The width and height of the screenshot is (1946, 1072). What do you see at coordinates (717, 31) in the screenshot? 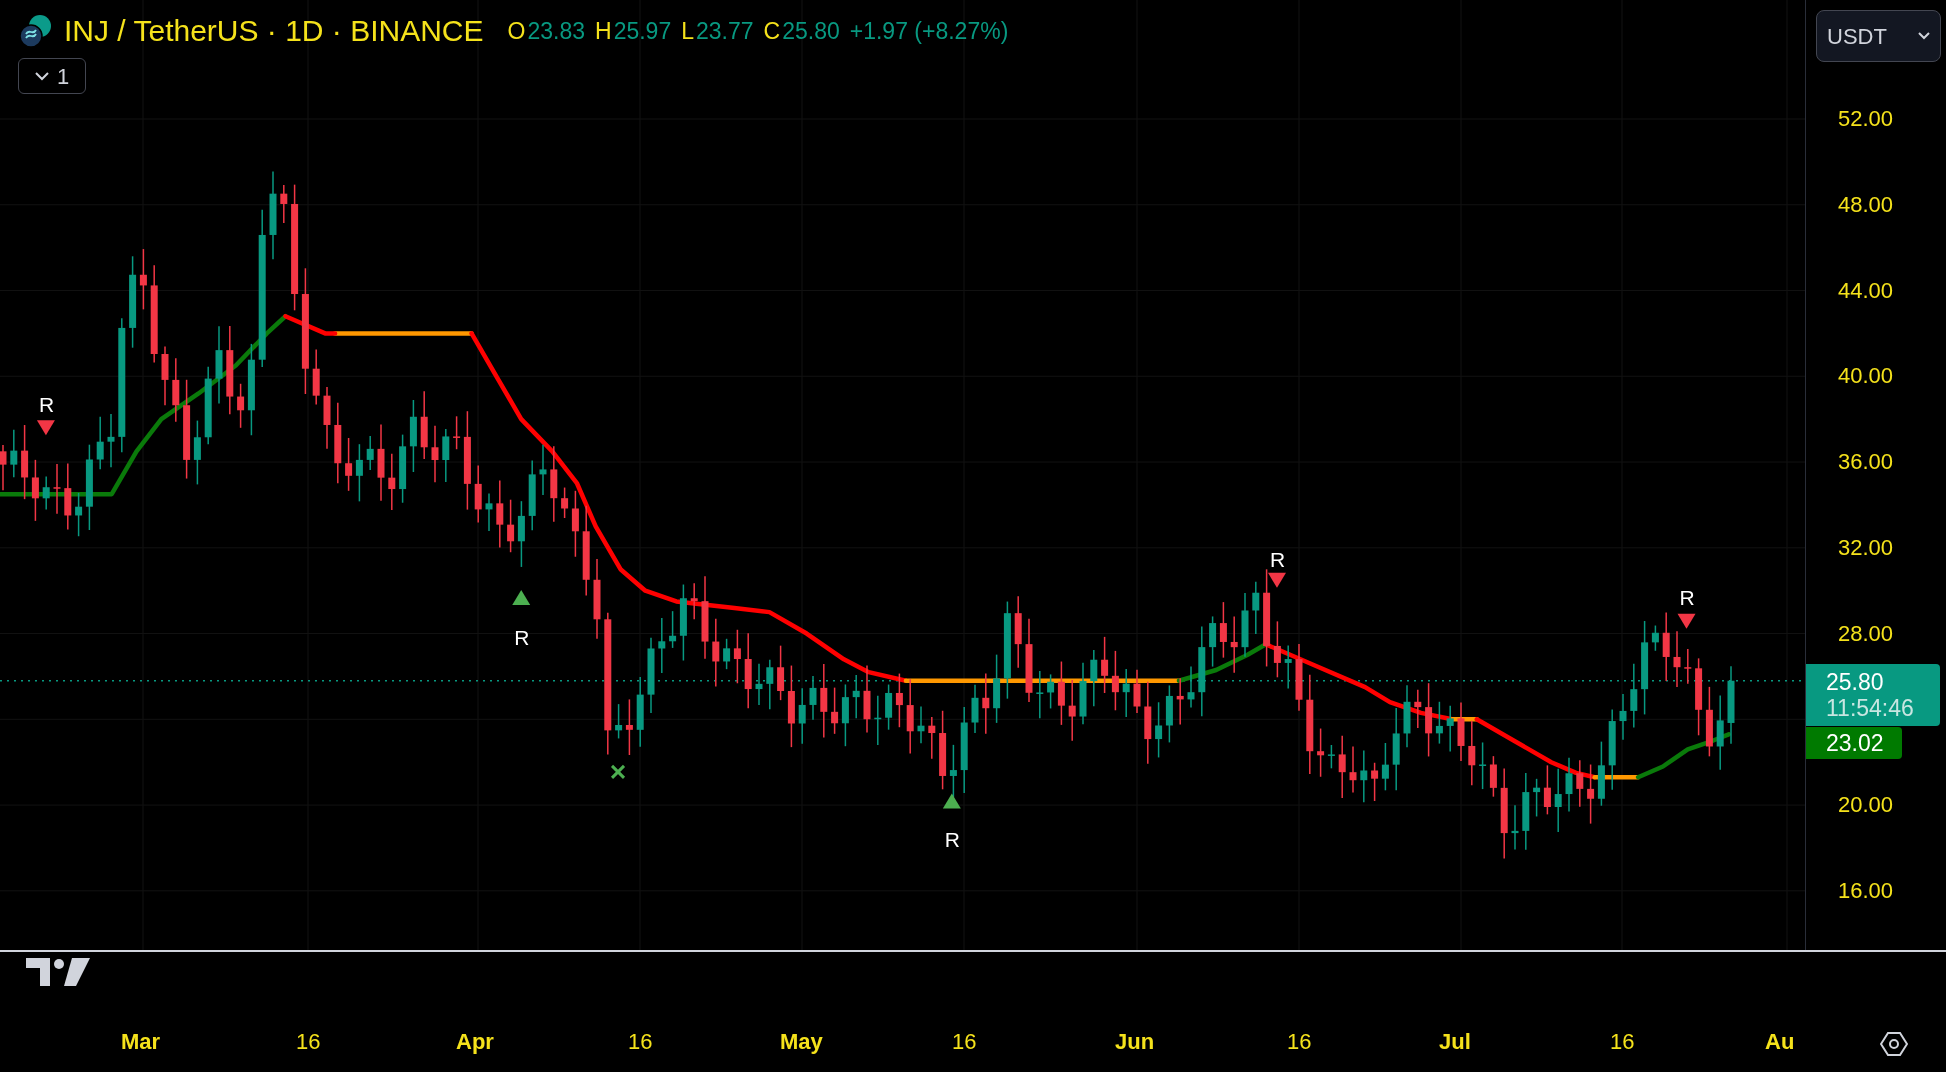
I see `ohlc-value: L23.77` at bounding box center [717, 31].